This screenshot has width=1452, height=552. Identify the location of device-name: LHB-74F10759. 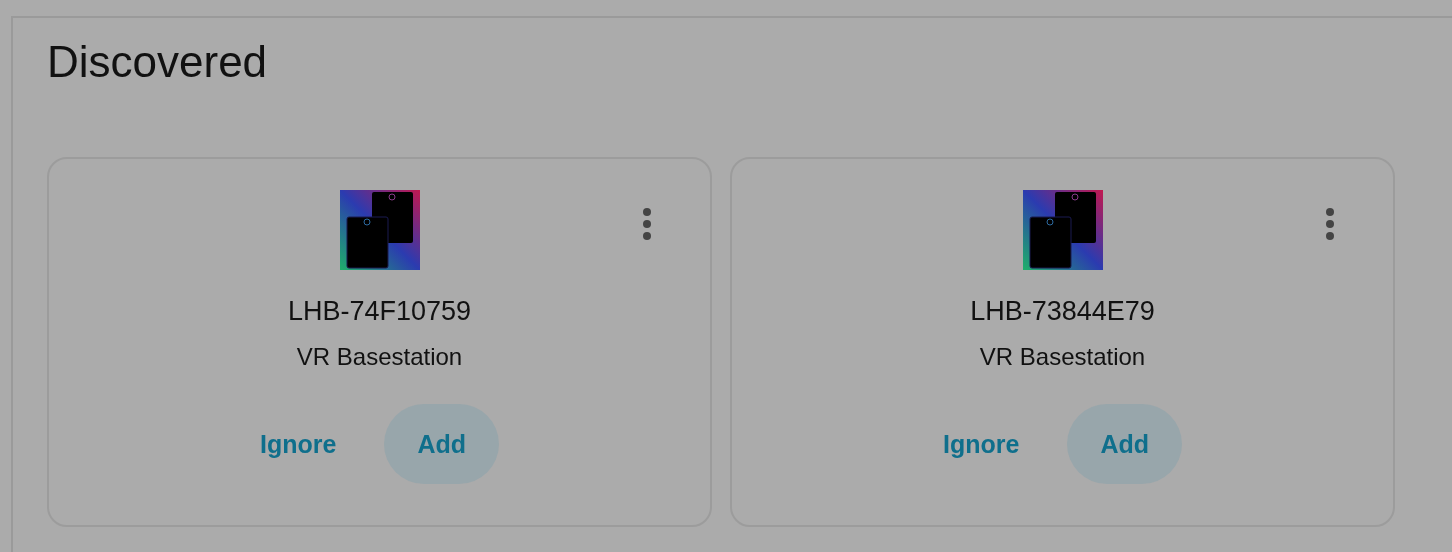
(379, 311).